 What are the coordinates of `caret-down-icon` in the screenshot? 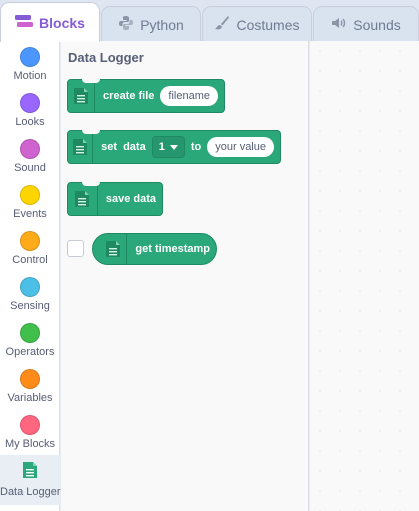 It's located at (173, 147).